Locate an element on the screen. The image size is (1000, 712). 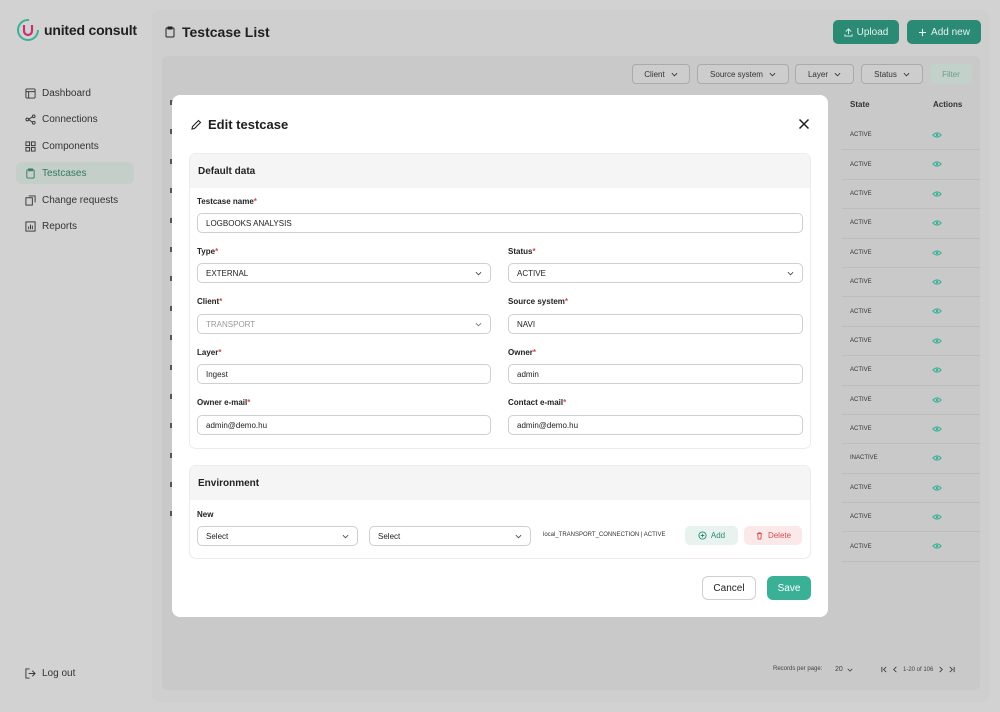
last-page-icon is located at coordinates (951, 669).